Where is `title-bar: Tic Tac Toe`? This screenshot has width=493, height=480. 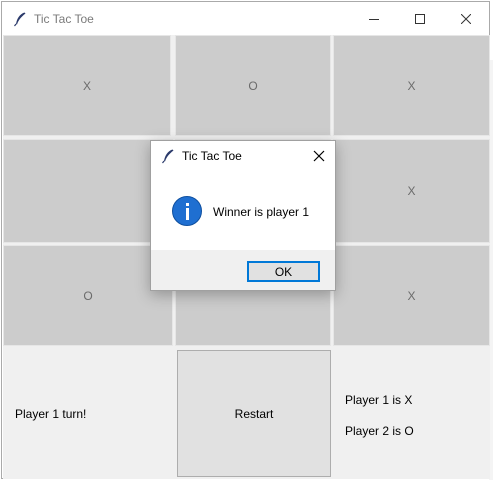 title-bar: Tic Tac Toe is located at coordinates (245, 18).